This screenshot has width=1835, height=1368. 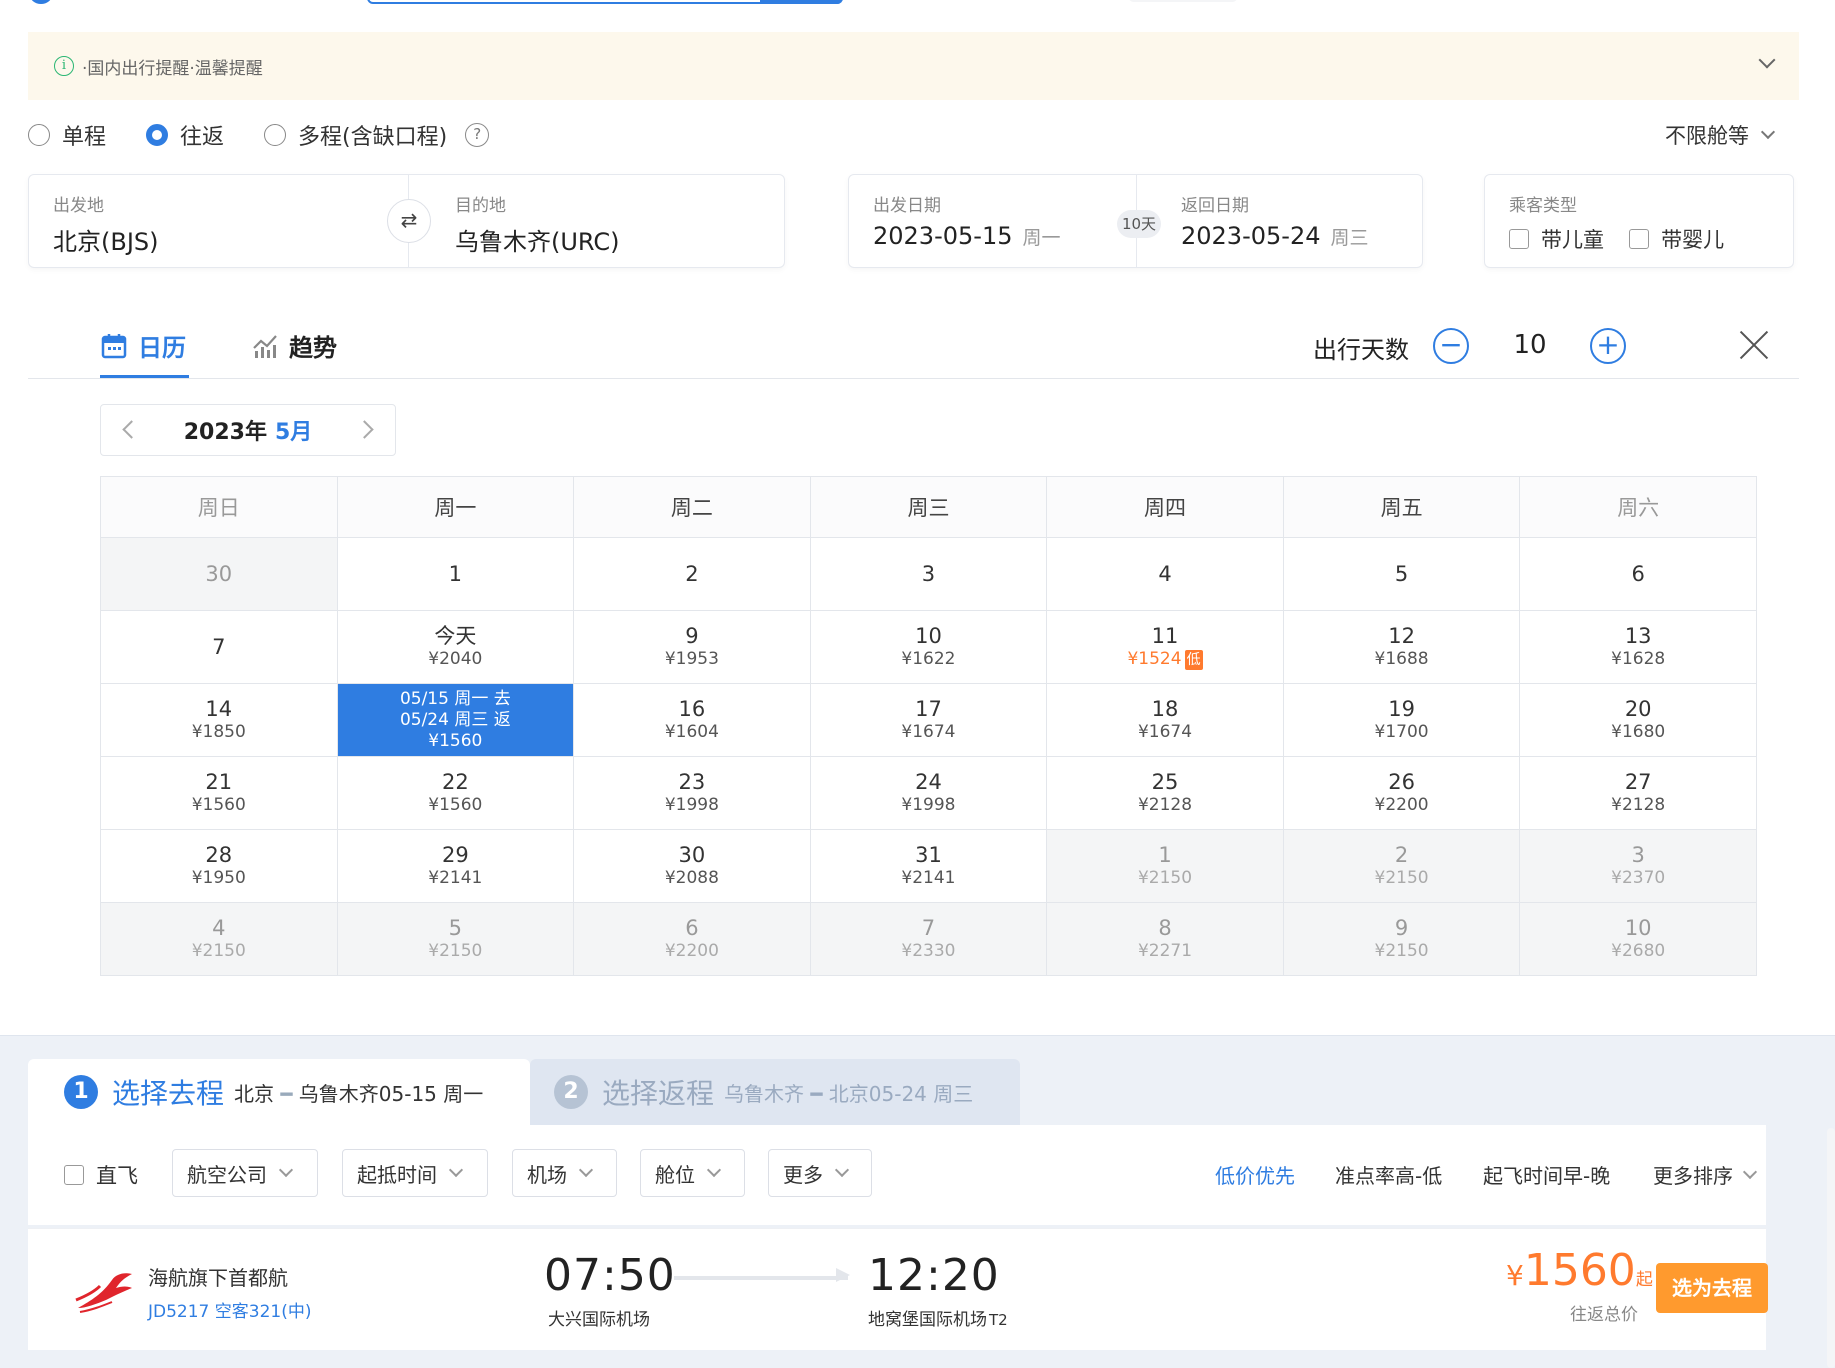 I want to click on filter-cabin: 舱位, so click(x=692, y=1173).